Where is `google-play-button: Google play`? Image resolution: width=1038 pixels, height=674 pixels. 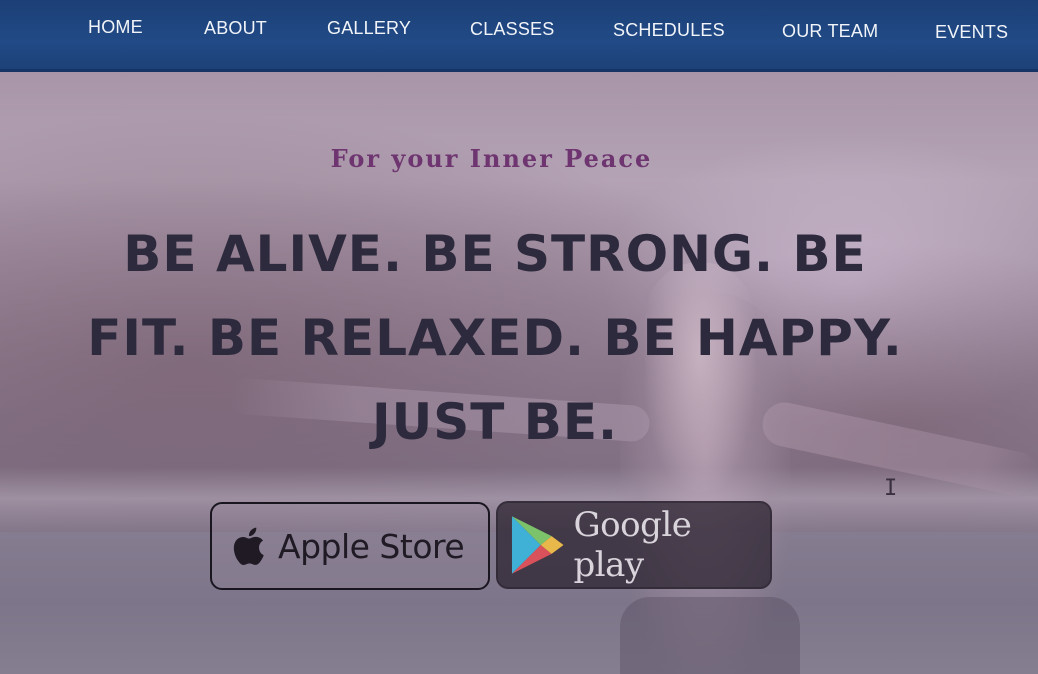 google-play-button: Google play is located at coordinates (634, 545).